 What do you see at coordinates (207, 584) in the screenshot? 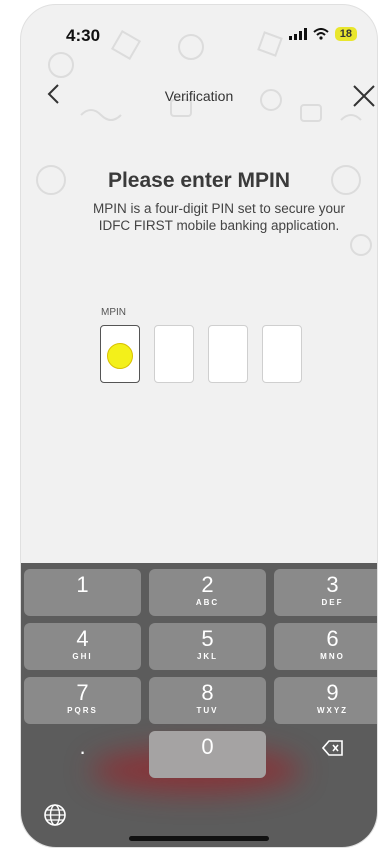
I see `key-2-number: 2` at bounding box center [207, 584].